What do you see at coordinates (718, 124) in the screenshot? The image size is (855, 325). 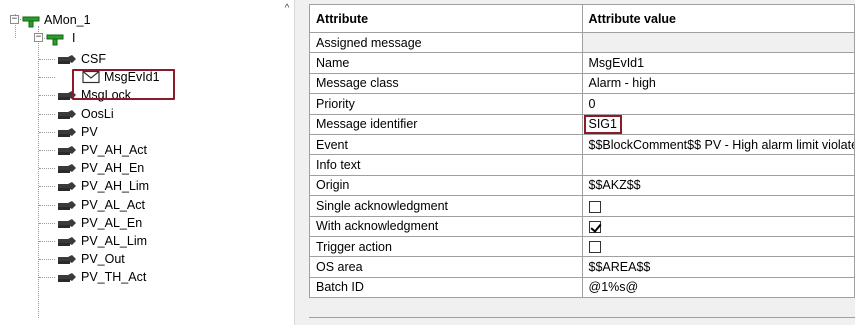 I see `attribute-value-cell: SIG1` at bounding box center [718, 124].